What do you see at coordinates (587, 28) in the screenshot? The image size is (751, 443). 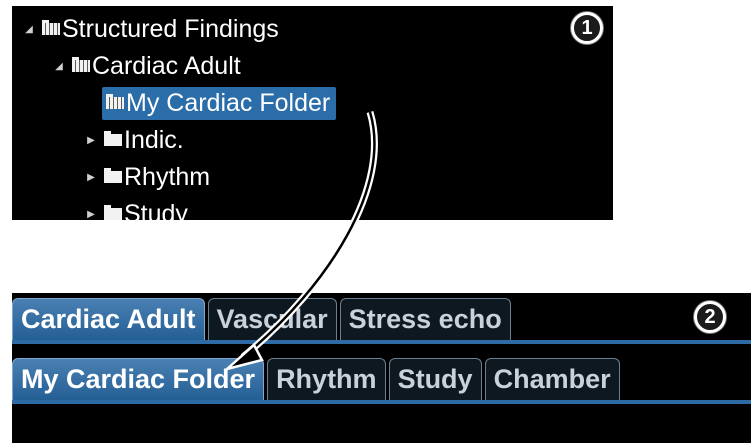 I see `callout-badge-1: 1` at bounding box center [587, 28].